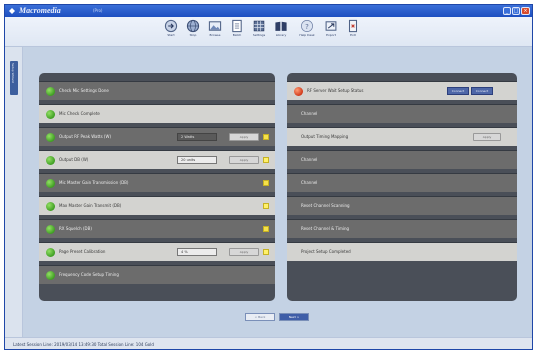  I want to click on settings-row: Frequency Code Setup Timing, so click(157, 274).